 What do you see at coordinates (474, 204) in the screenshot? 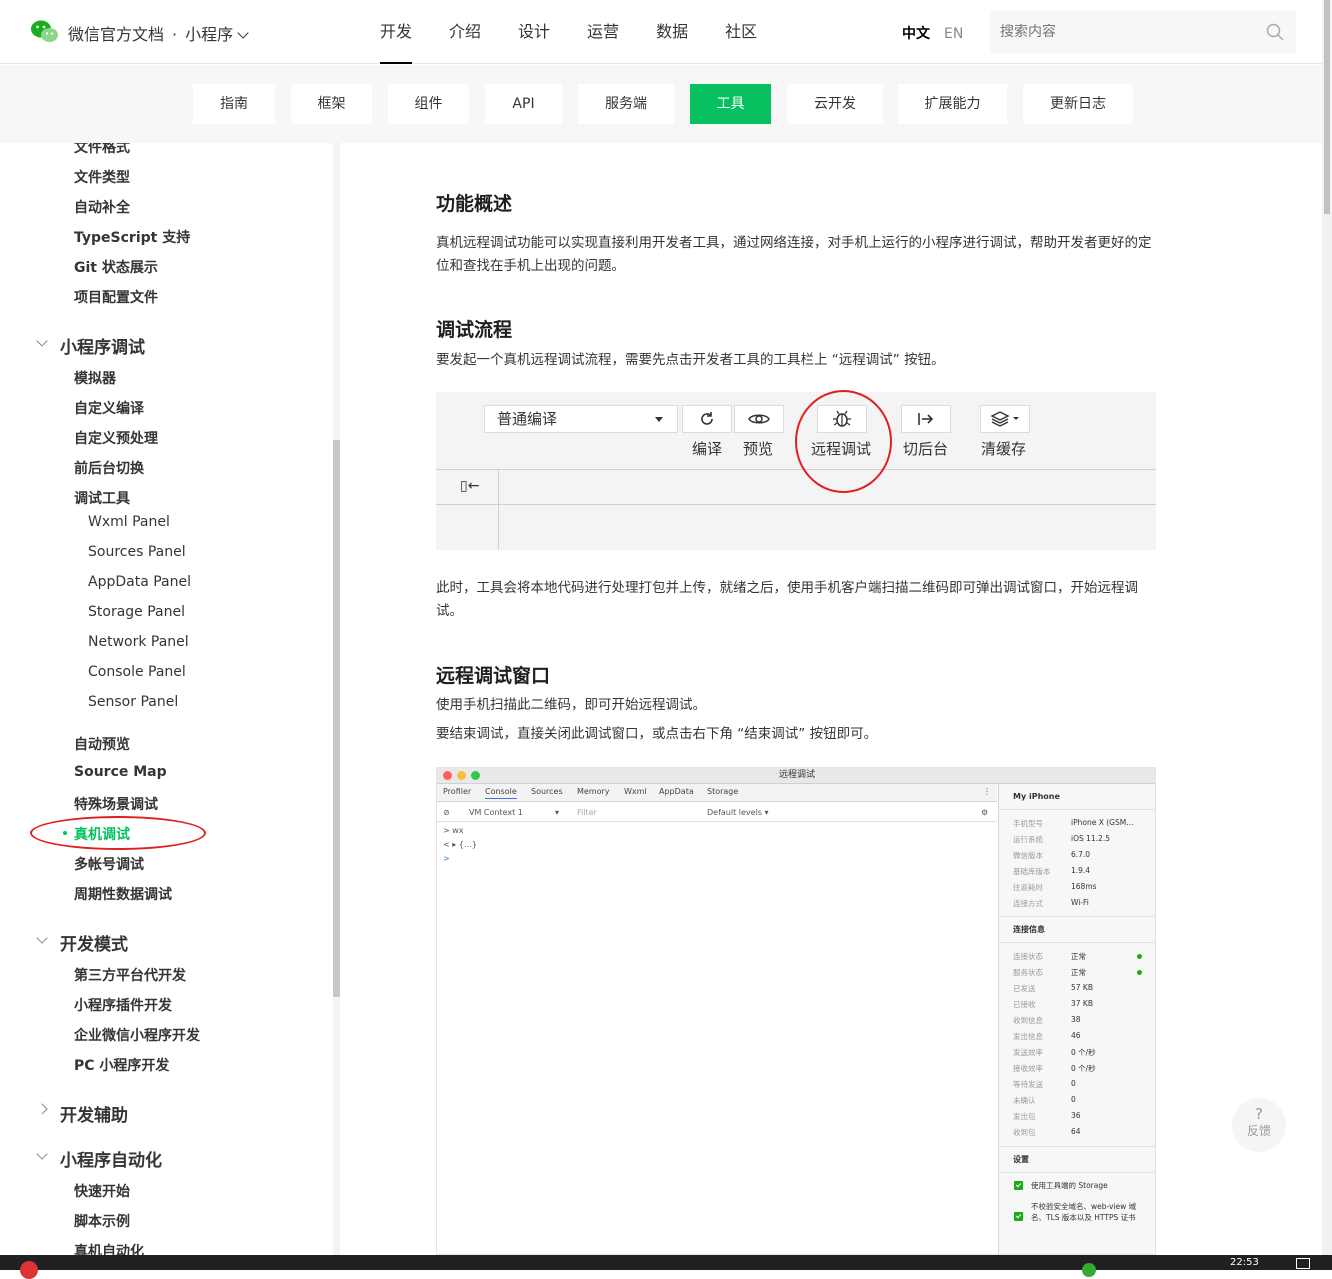
I see `section-title-overview: 功能概述` at bounding box center [474, 204].